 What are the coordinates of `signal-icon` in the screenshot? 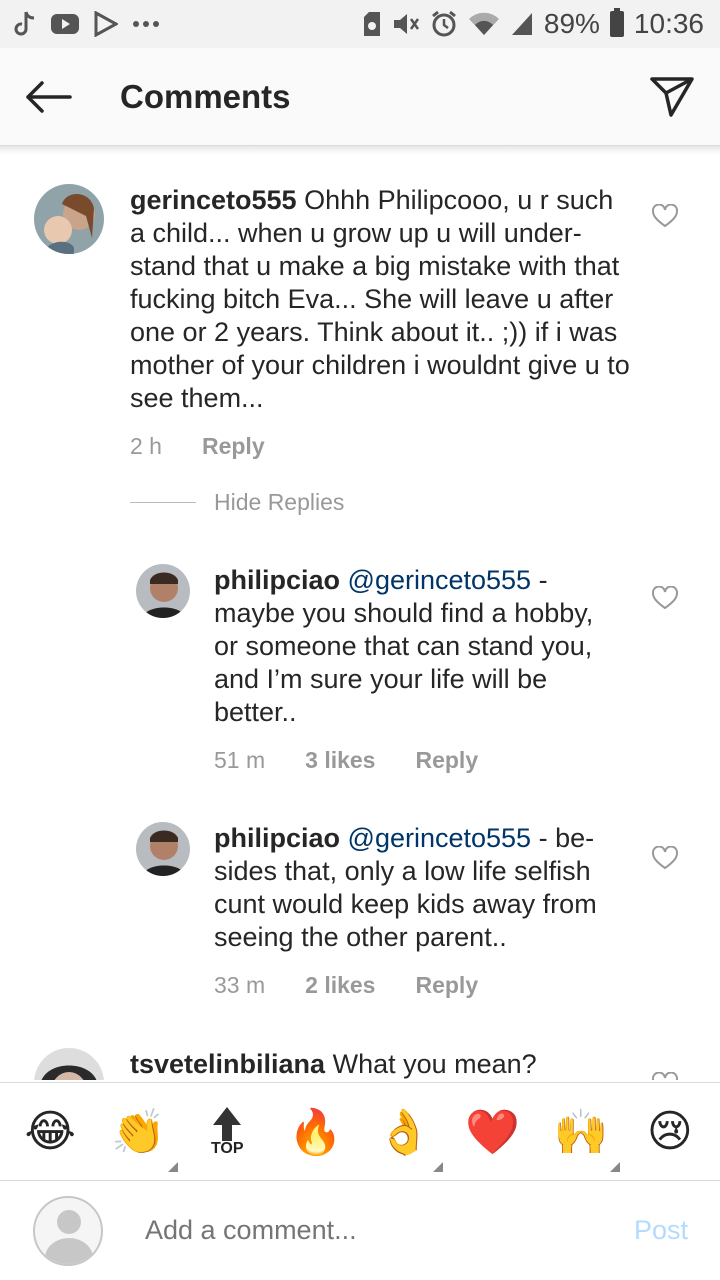 It's located at (522, 24).